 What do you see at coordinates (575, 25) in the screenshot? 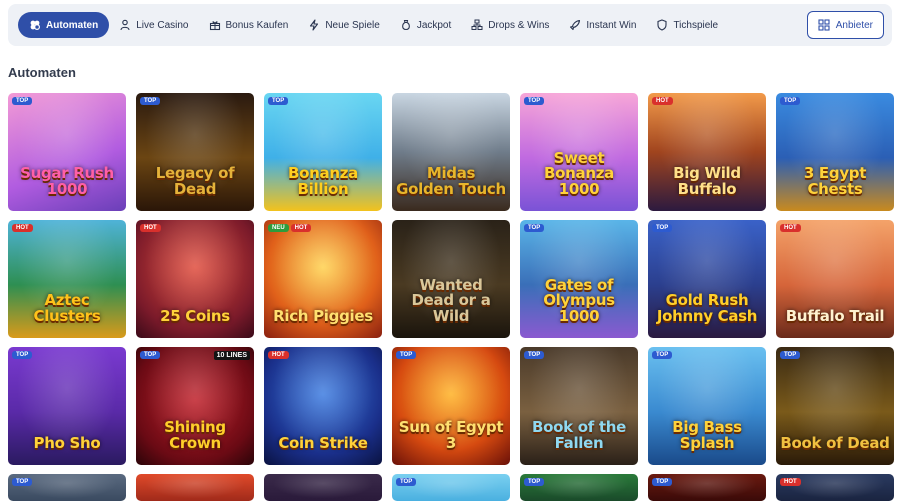
I see `rocket-icon` at bounding box center [575, 25].